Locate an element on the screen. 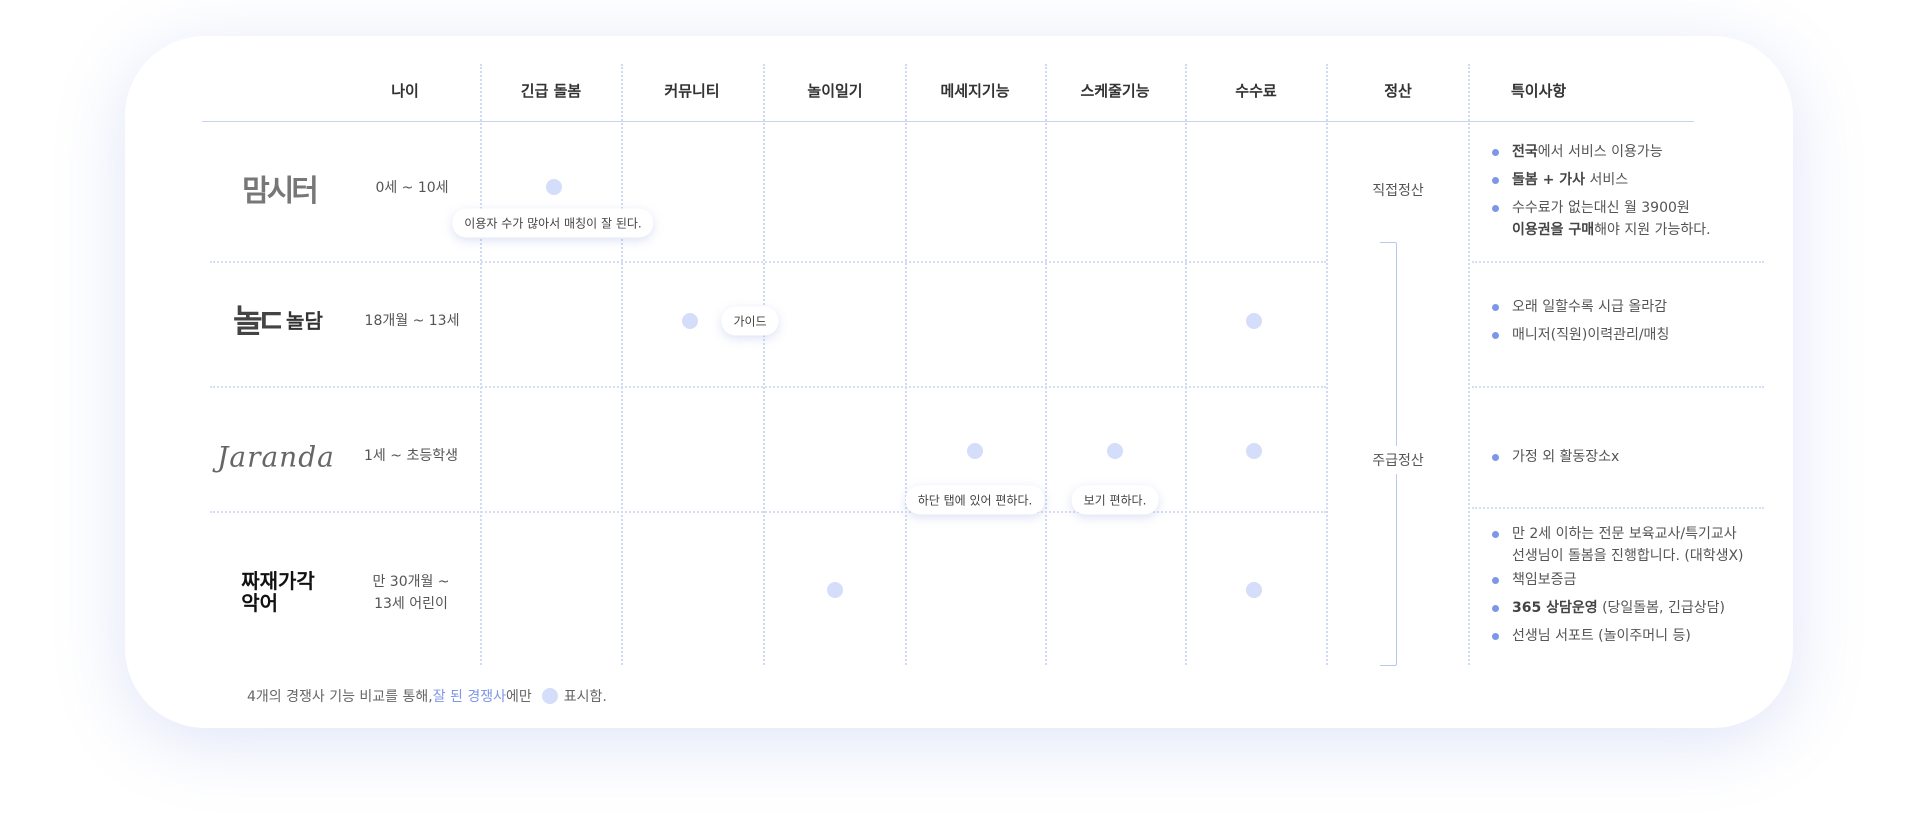 The image size is (1920, 823). age-range: 0세 ~ 10세 is located at coordinates (412, 188).